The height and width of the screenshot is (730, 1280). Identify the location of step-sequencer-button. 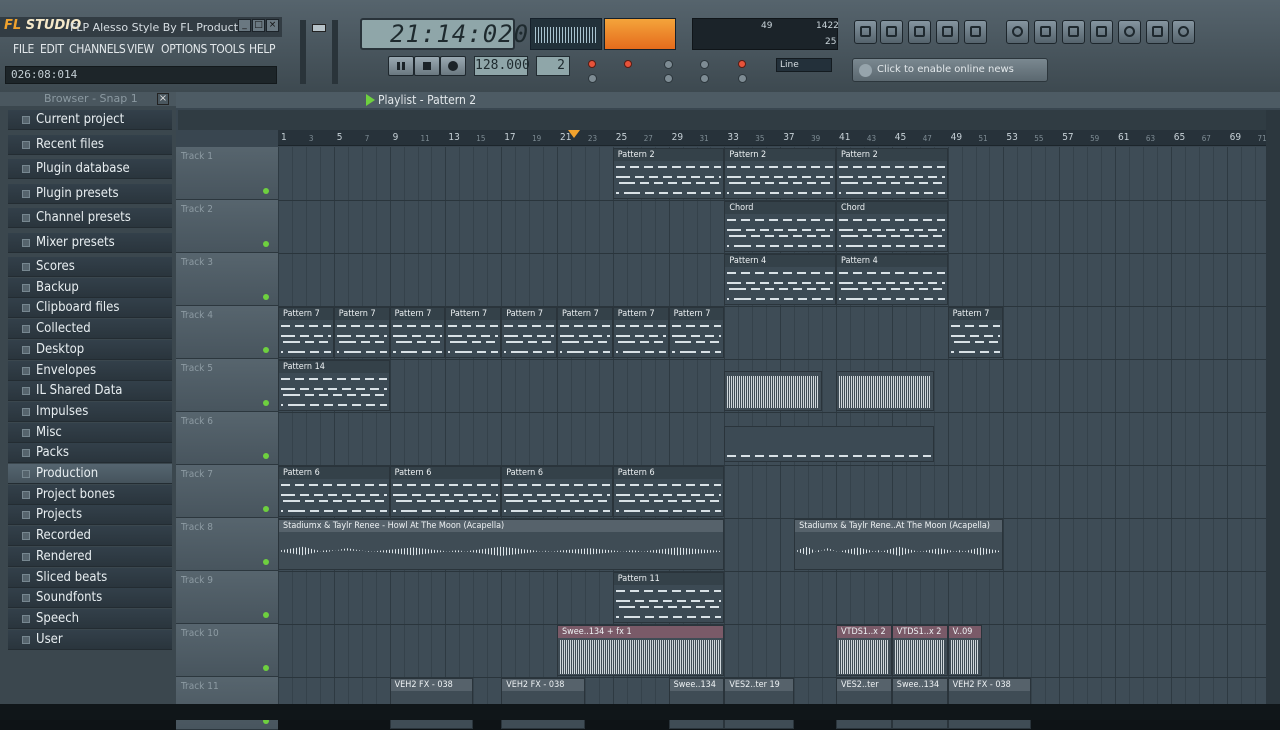
(891, 32).